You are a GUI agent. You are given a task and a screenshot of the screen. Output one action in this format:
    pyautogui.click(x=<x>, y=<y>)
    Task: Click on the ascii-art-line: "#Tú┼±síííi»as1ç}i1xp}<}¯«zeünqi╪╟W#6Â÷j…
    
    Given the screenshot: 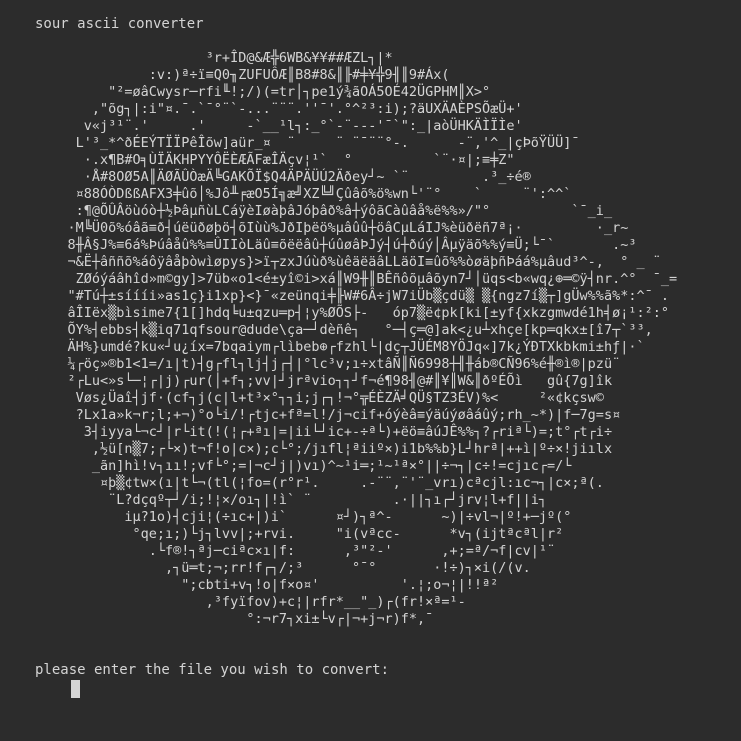 What is the action you would take?
    pyautogui.click(x=352, y=296)
    